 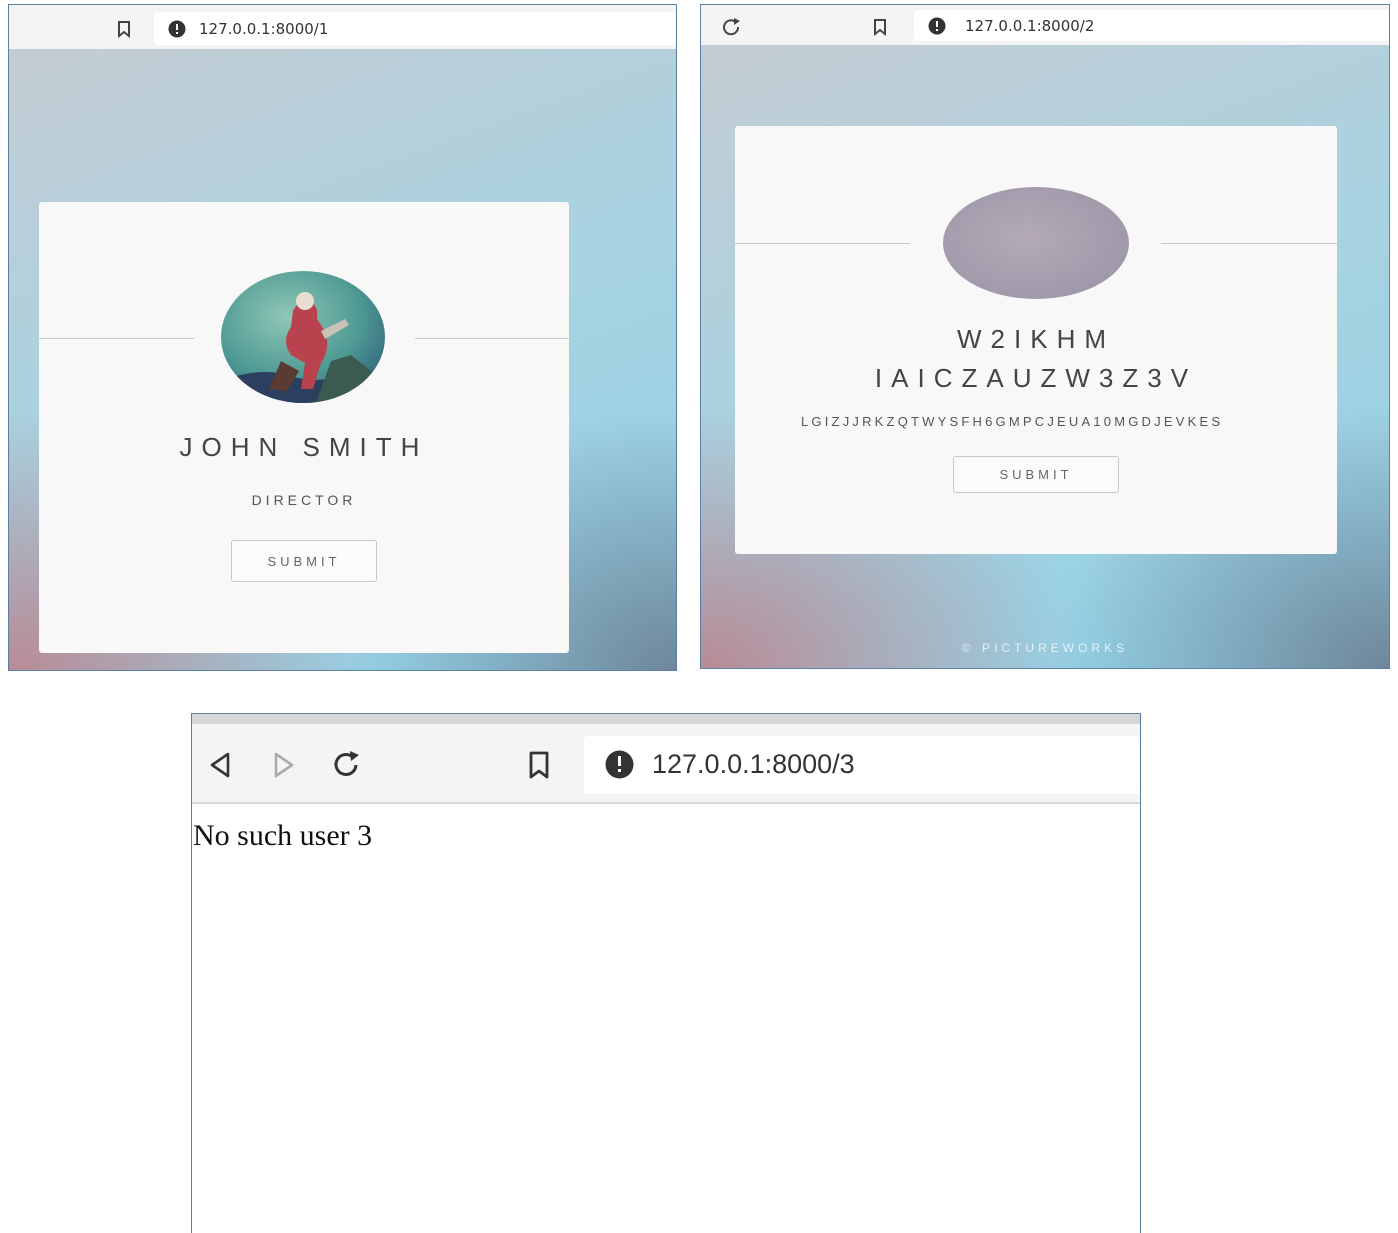 What do you see at coordinates (753, 764) in the screenshot?
I see `url-text: 127.0.0.1:8000/3` at bounding box center [753, 764].